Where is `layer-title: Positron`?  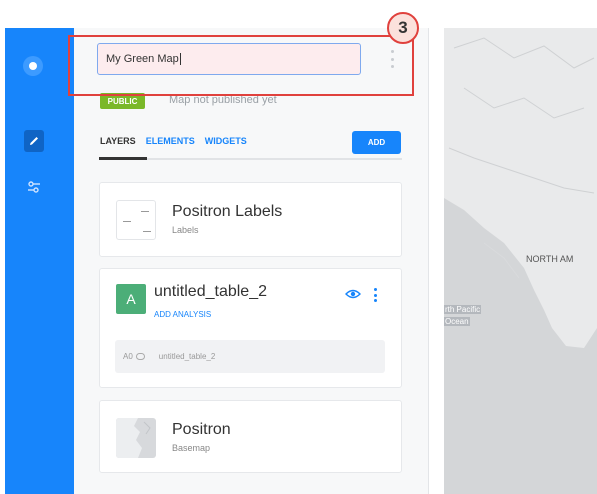
layer-title: Positron is located at coordinates (201, 429).